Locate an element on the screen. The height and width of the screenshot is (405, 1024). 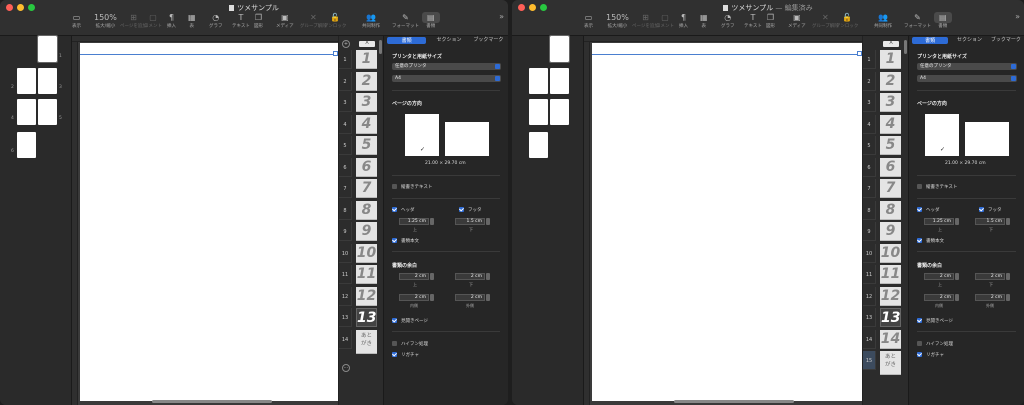
row-number: 14 is located at coordinates (345, 339).